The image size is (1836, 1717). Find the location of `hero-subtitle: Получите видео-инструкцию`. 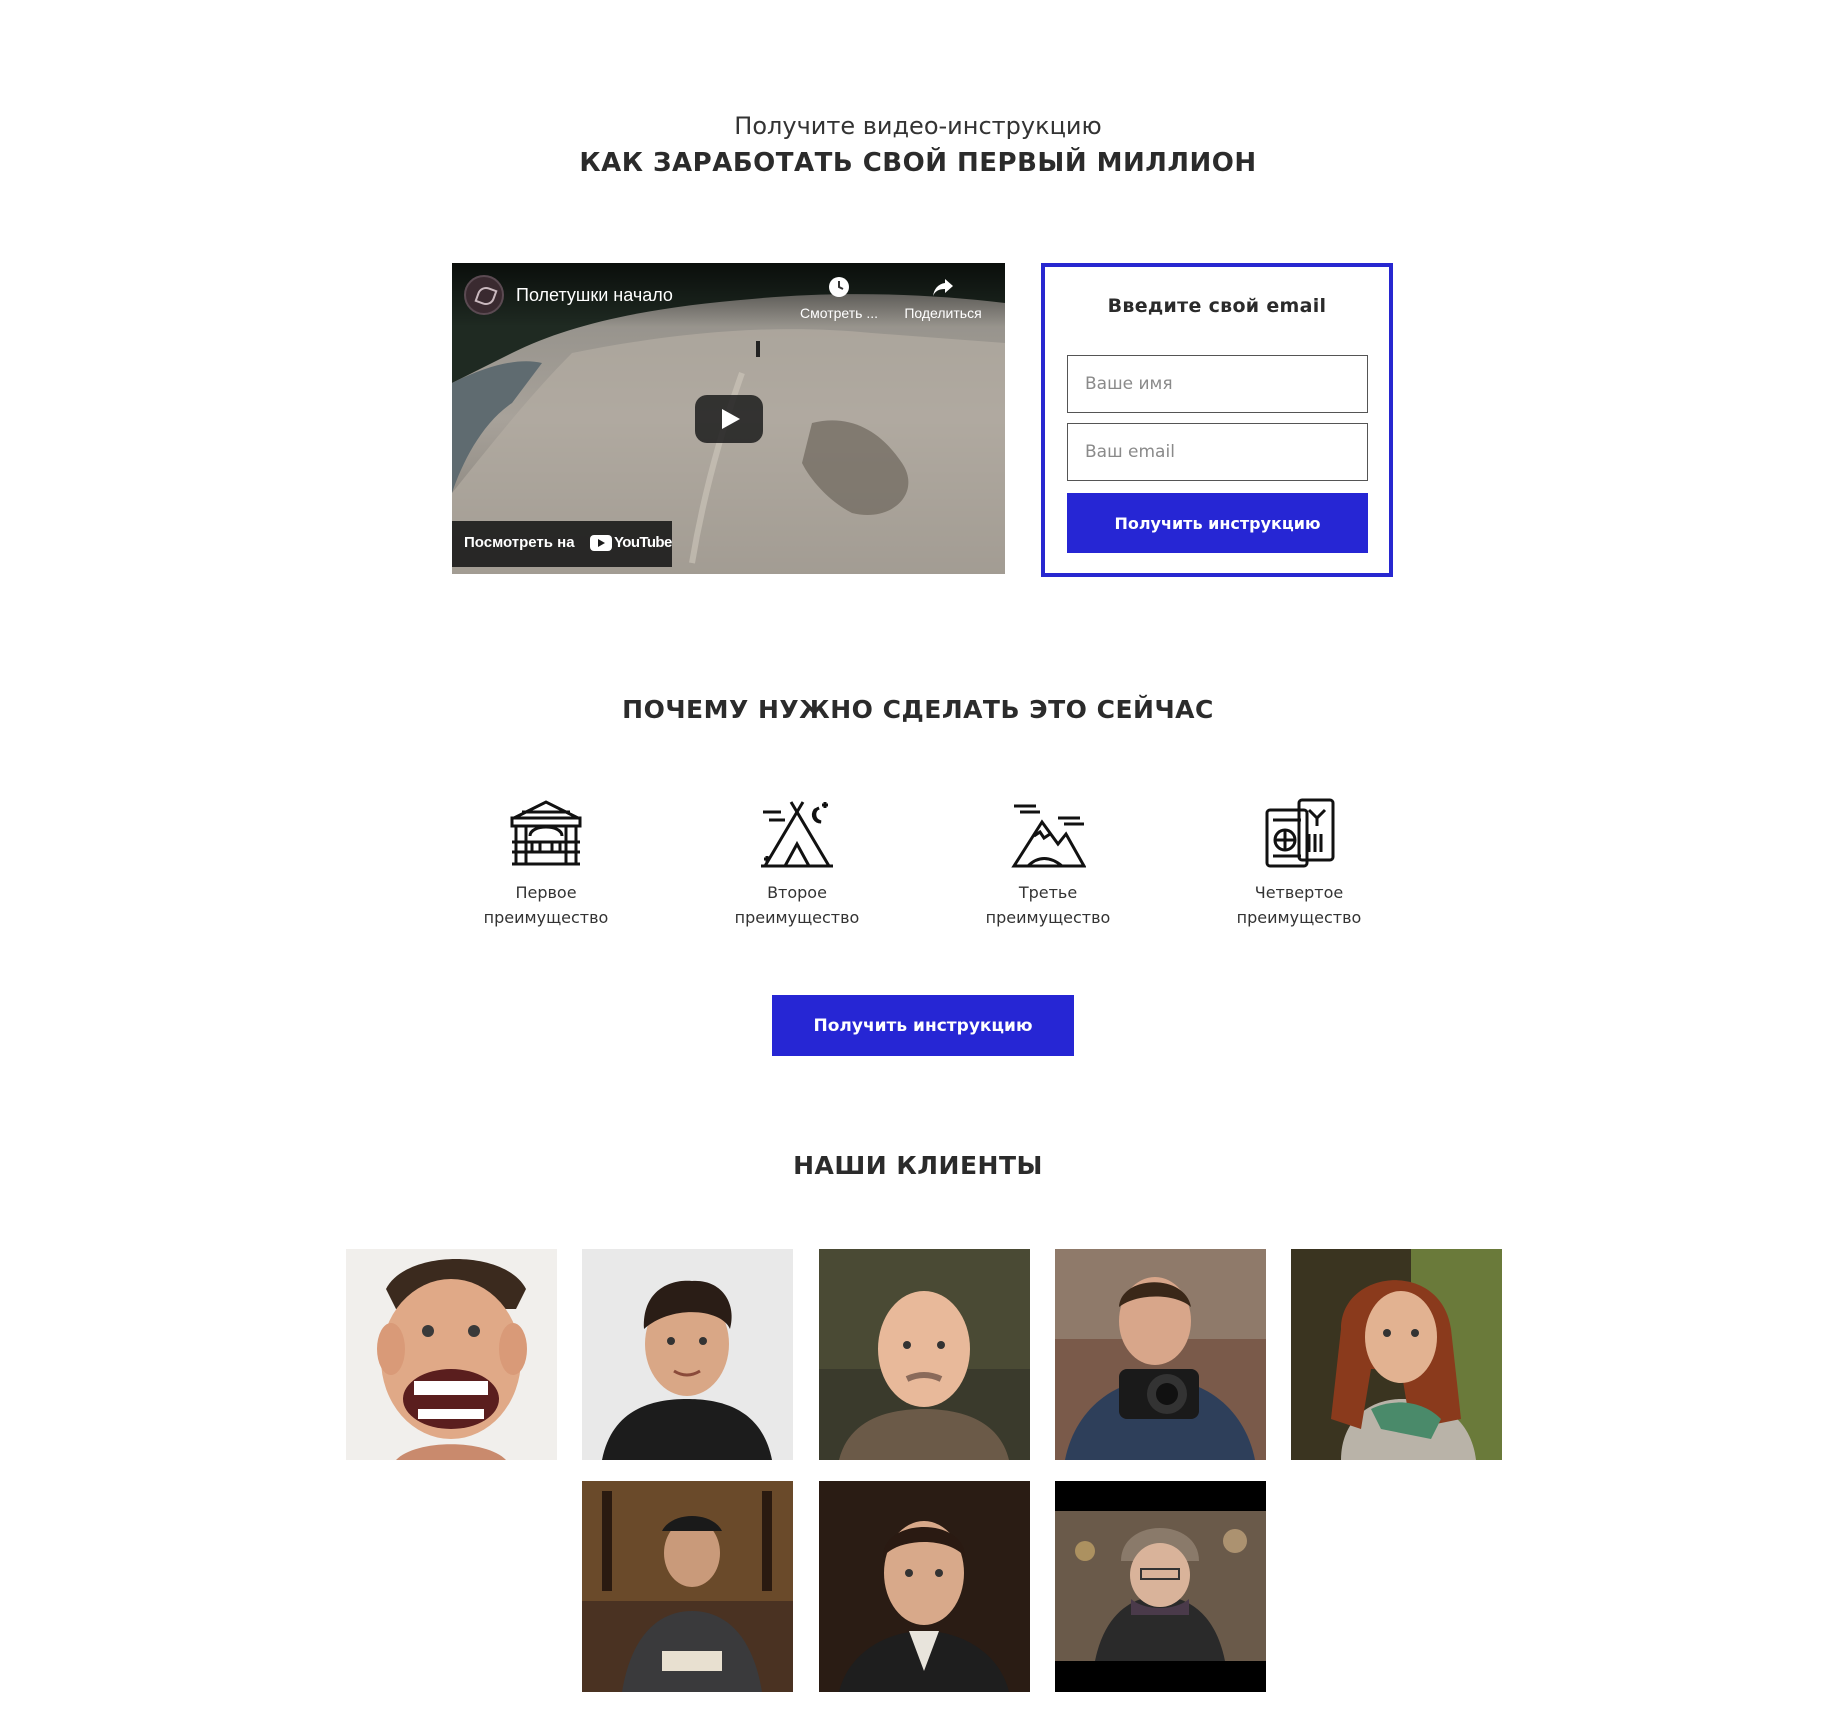

hero-subtitle: Получите видео-инструкцию is located at coordinates (918, 126).